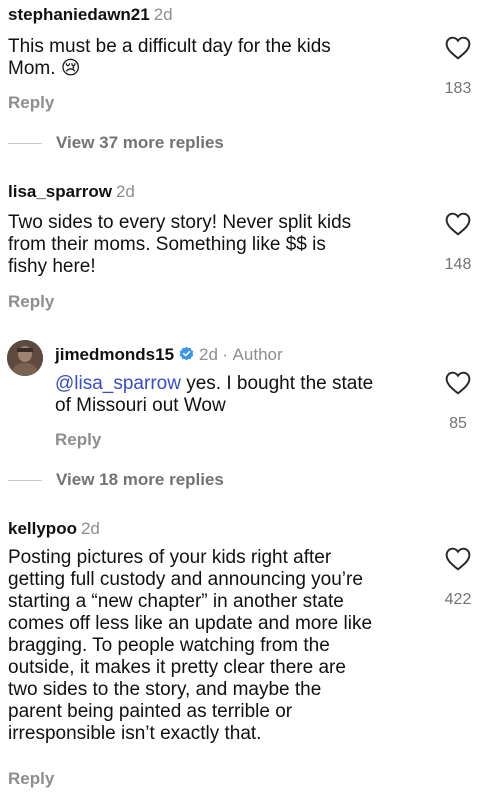 Image resolution: width=500 pixels, height=794 pixels. Describe the element at coordinates (458, 264) in the screenshot. I see `like-count: 148` at that location.